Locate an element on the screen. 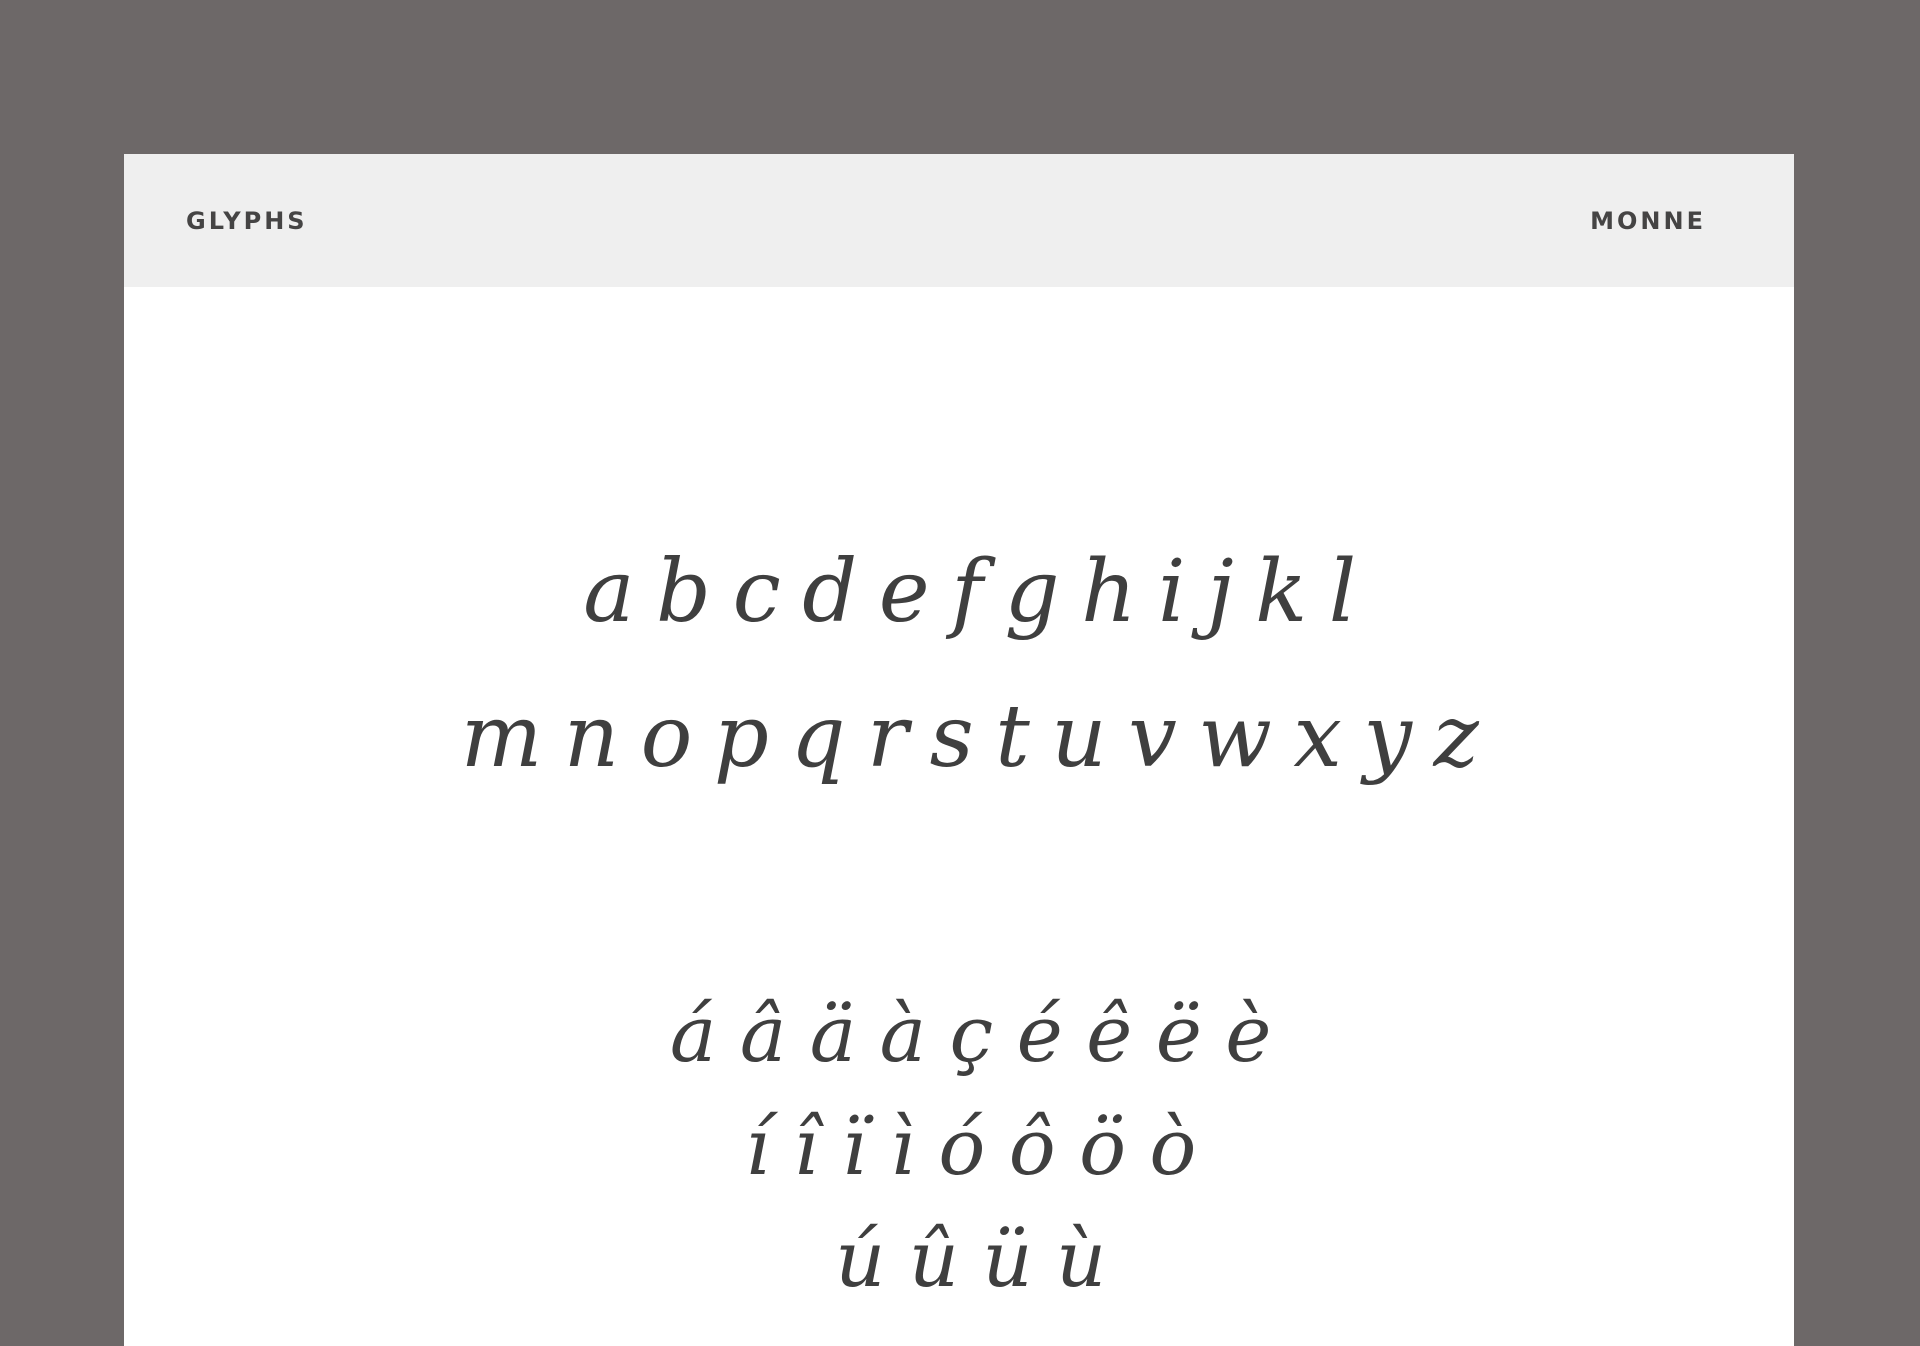 Image resolution: width=1920 pixels, height=1346 pixels. font-name: MONNE is located at coordinates (1648, 220).